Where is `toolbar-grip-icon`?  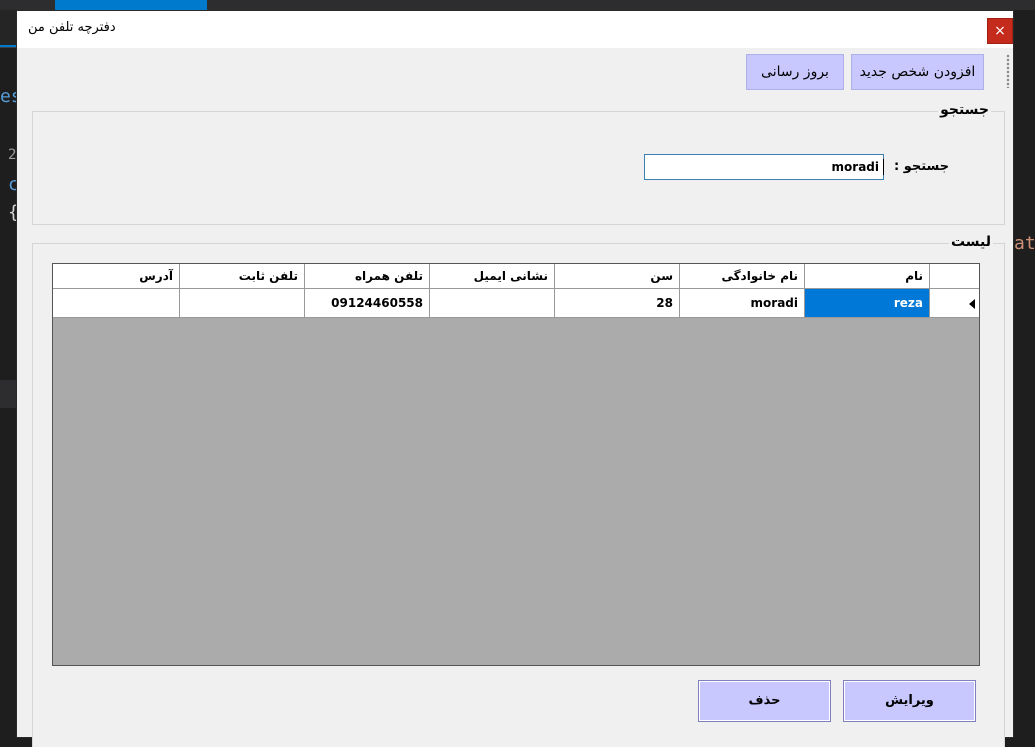
toolbar-grip-icon is located at coordinates (1008, 71).